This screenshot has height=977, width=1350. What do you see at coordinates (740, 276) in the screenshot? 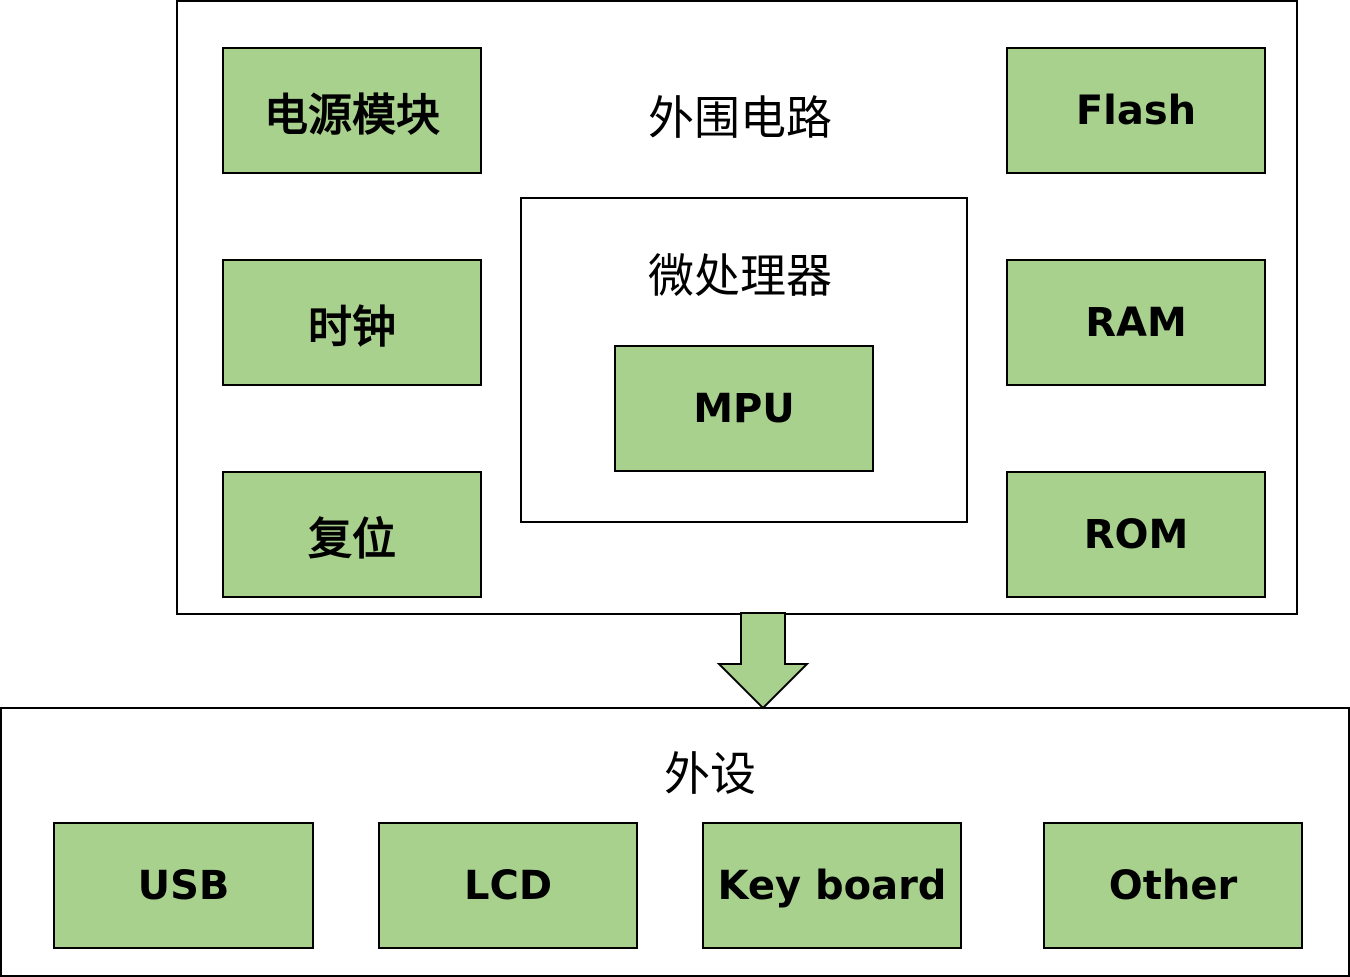
I see `microprocessor-title: 微处理器` at bounding box center [740, 276].